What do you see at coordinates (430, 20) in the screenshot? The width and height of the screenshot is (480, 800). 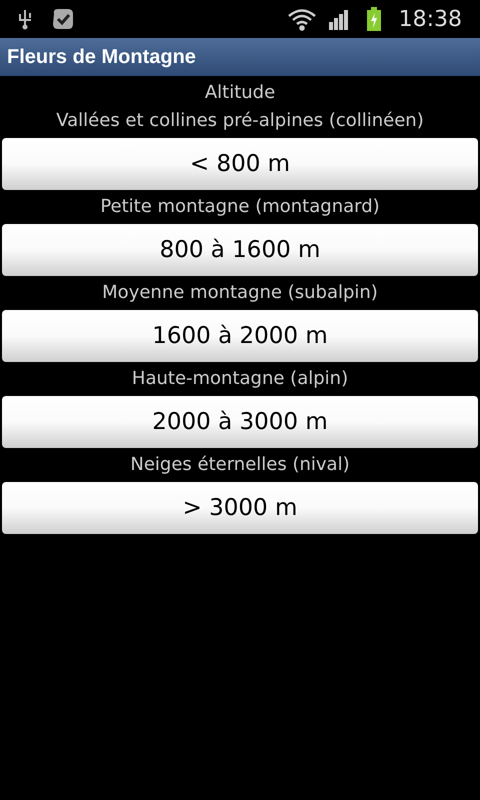 I see `status-time: 18:38` at bounding box center [430, 20].